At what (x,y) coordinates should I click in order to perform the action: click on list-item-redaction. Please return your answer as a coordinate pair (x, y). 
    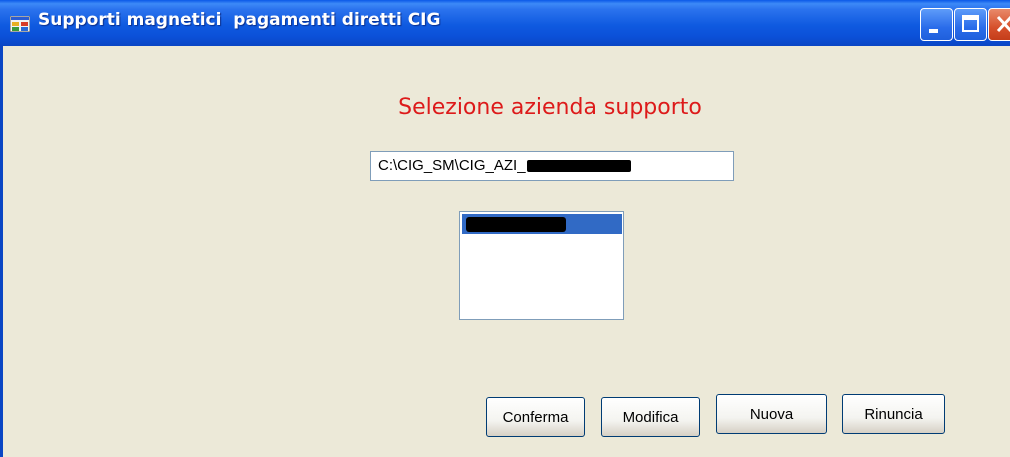
    Looking at the image, I should click on (516, 224).